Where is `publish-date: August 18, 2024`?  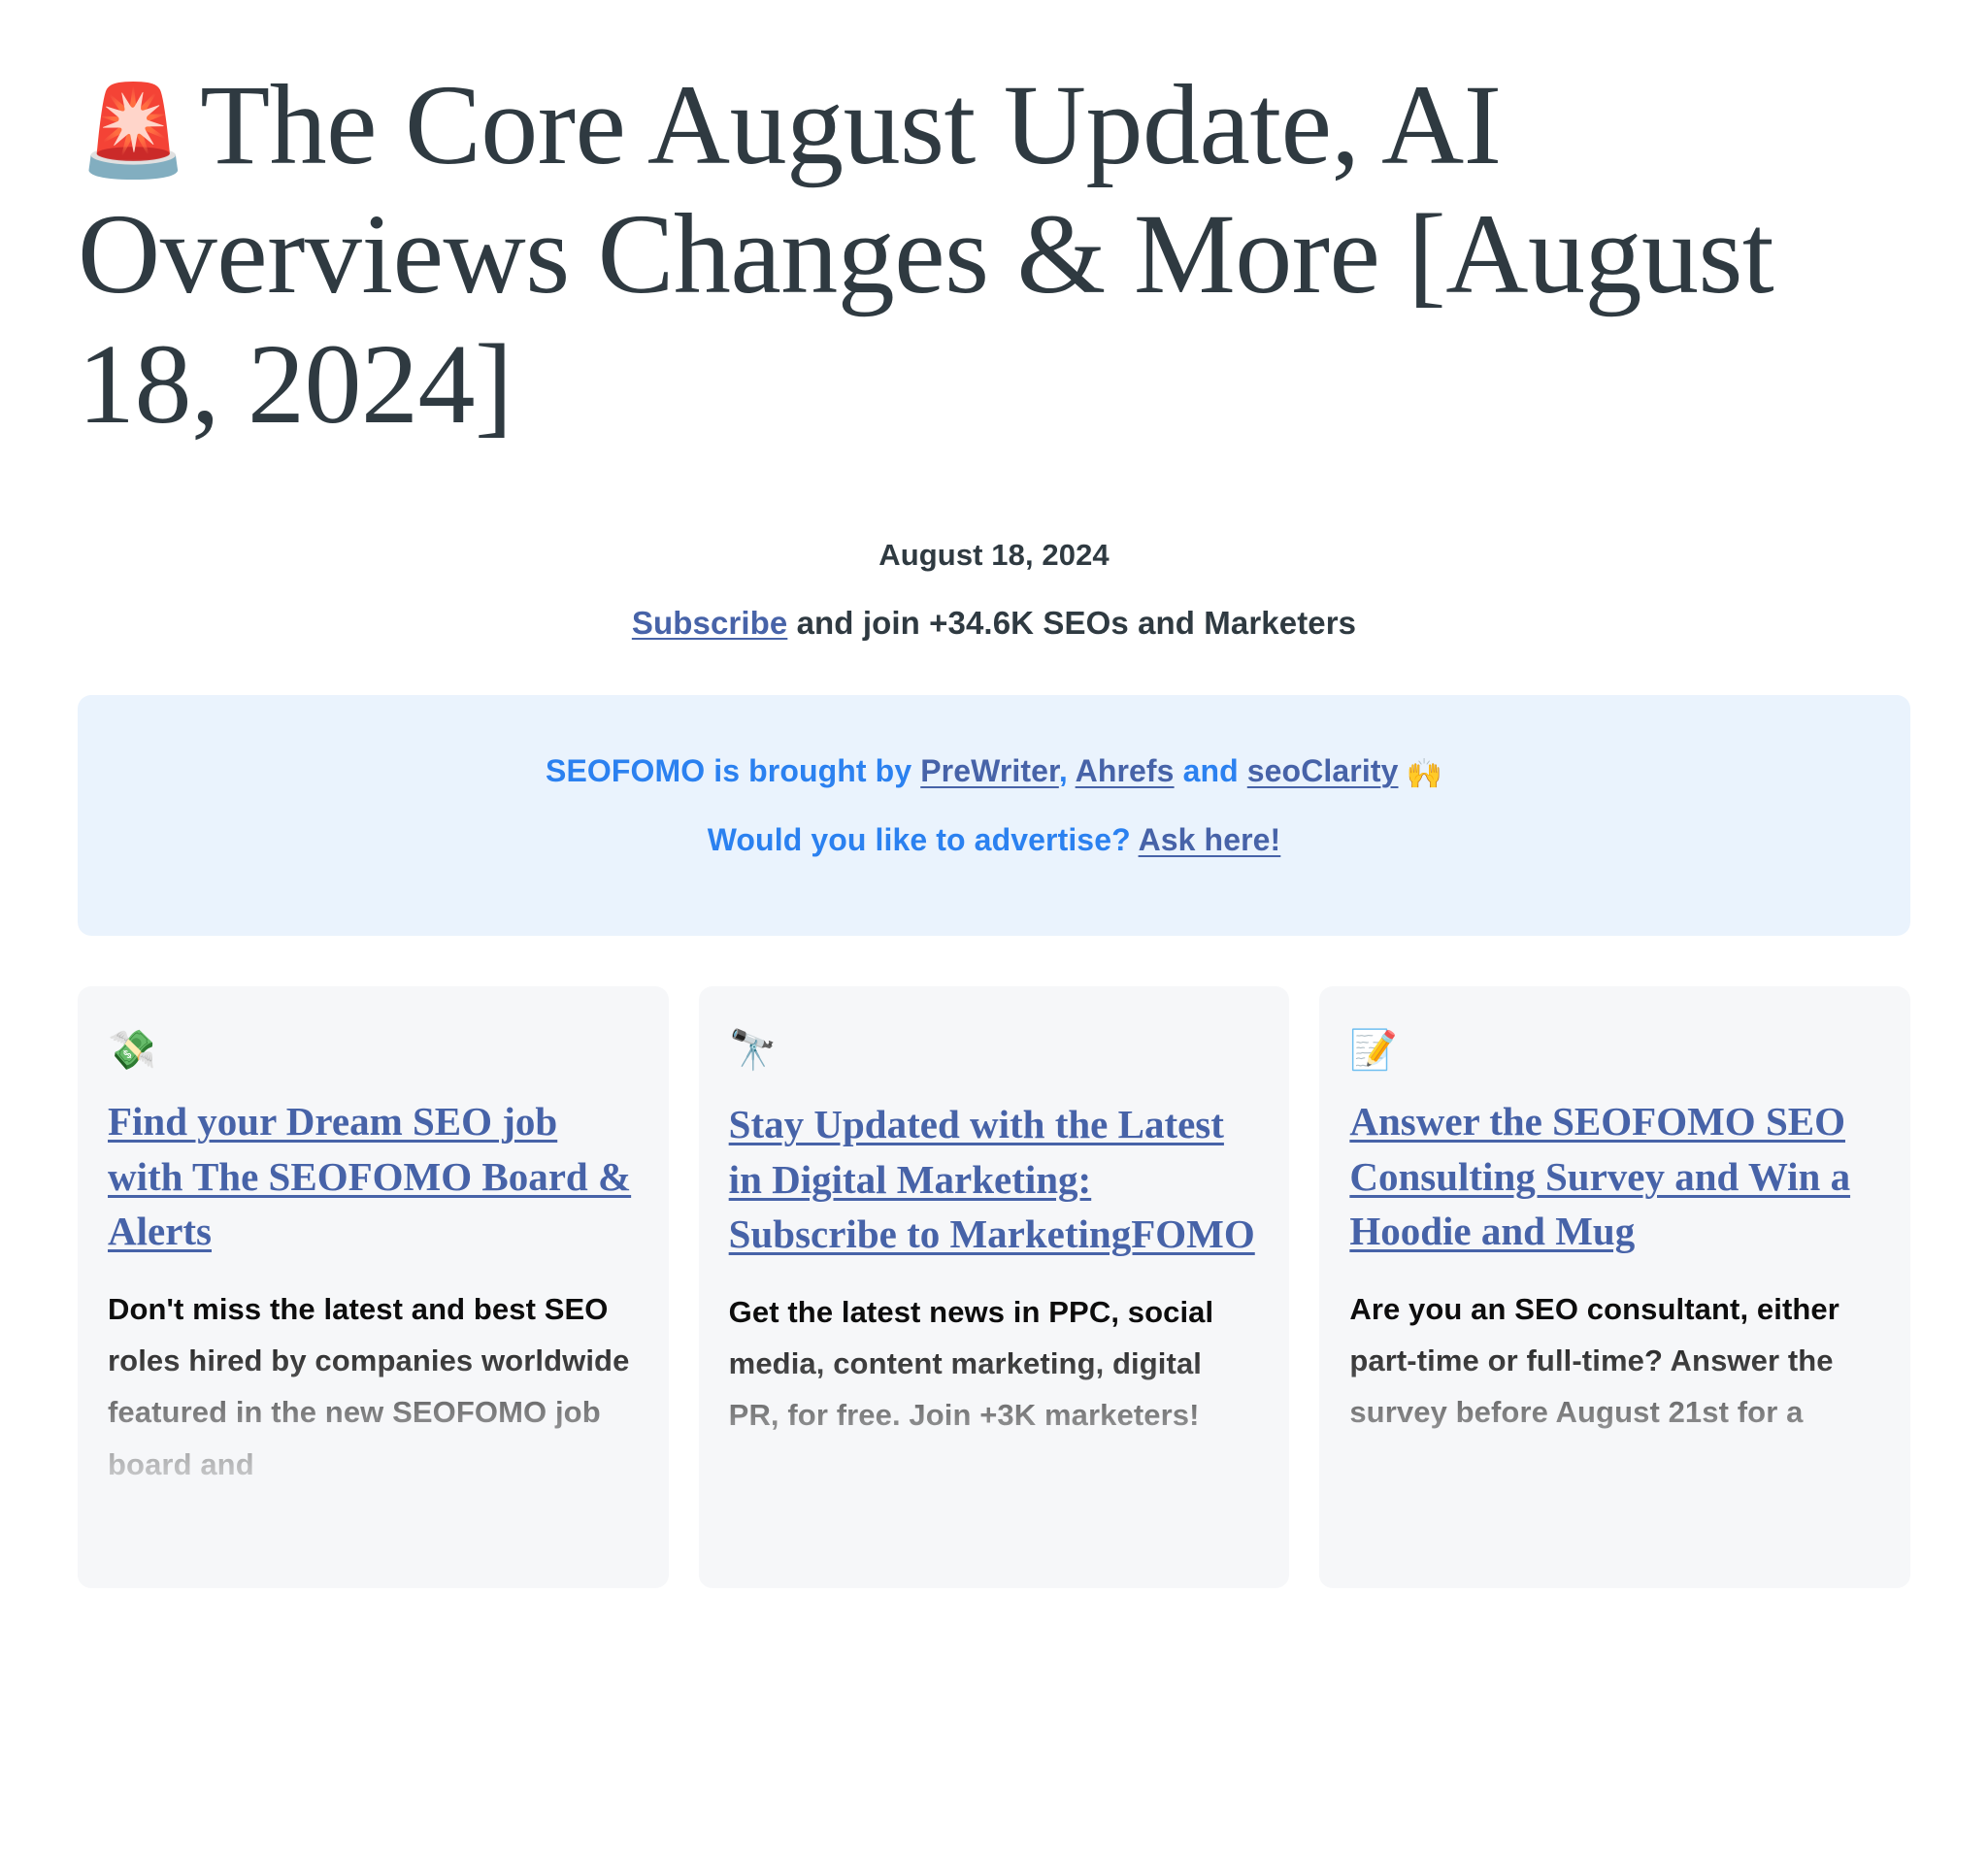
publish-date: August 18, 2024 is located at coordinates (994, 554).